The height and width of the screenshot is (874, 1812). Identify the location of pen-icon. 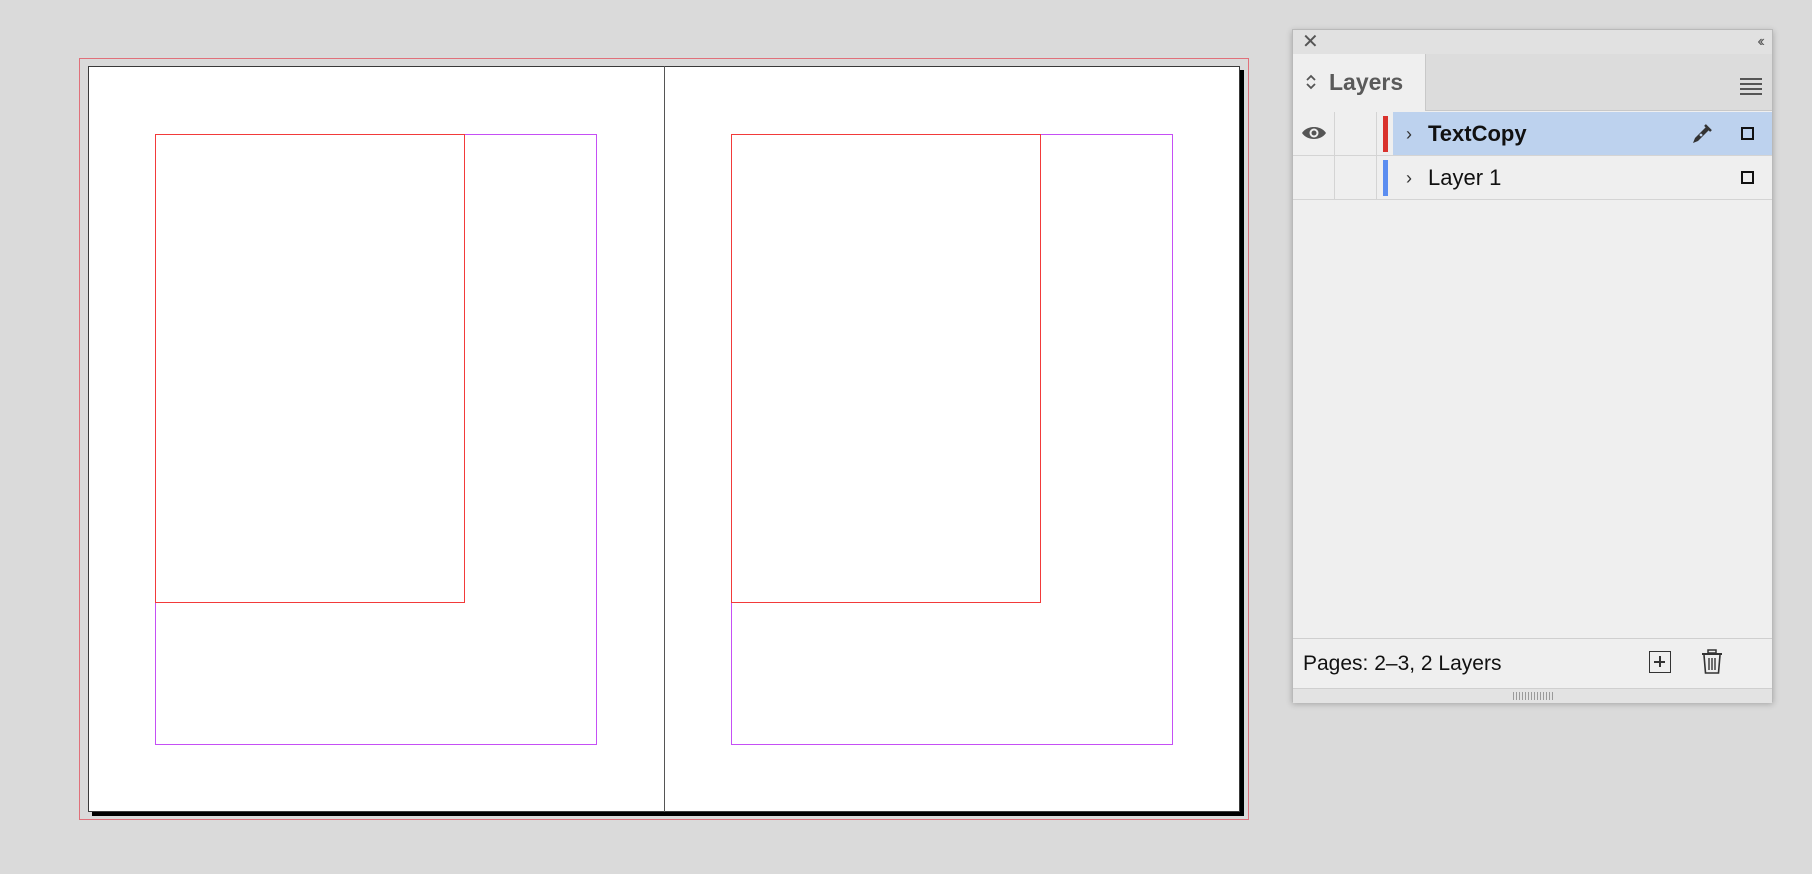
(1702, 133).